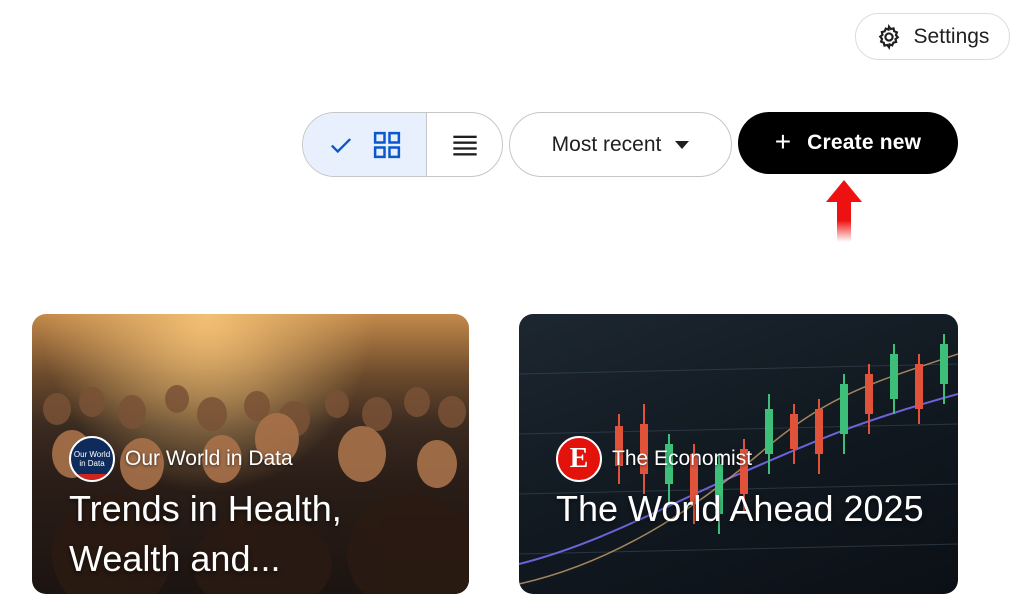 This screenshot has height=594, width=1024. I want to click on view-toggle, so click(402, 144).